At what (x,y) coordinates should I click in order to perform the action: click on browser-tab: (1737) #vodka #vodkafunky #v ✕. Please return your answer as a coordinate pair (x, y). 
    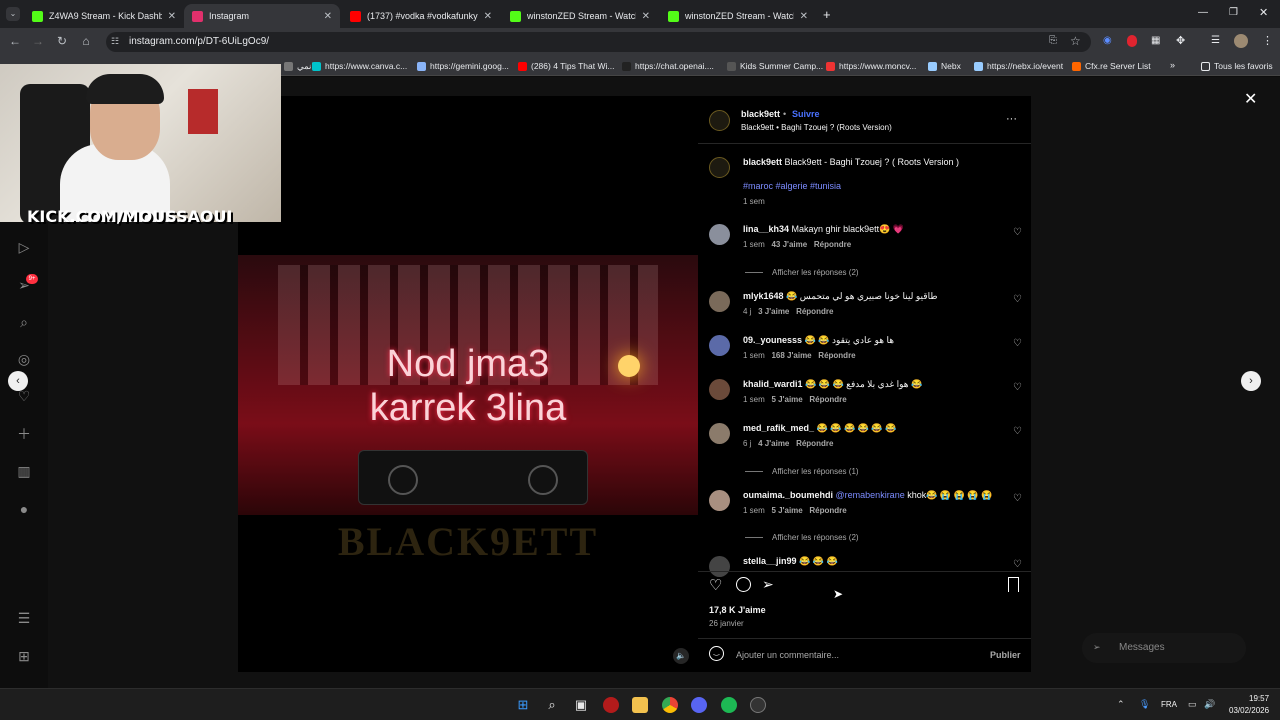
    Looking at the image, I should click on (421, 16).